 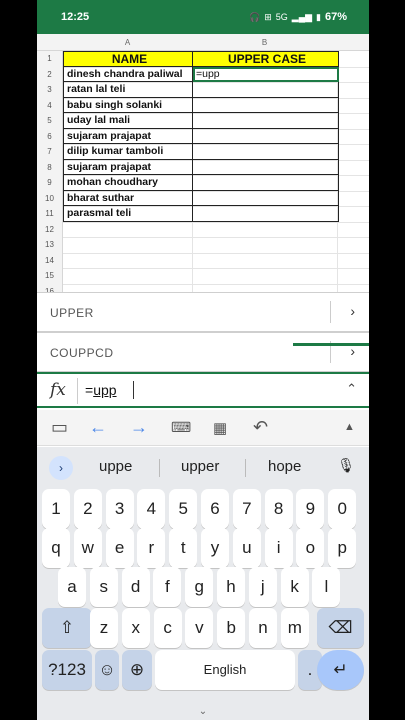 I want to click on word-suggestion: upper, so click(x=200, y=466).